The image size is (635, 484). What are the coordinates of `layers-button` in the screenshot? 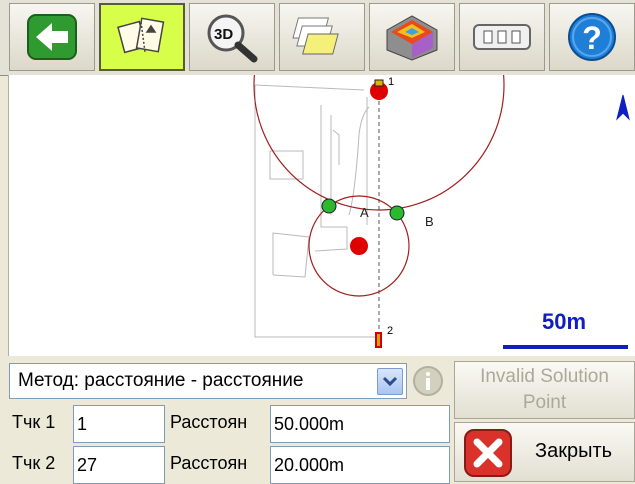 It's located at (322, 37).